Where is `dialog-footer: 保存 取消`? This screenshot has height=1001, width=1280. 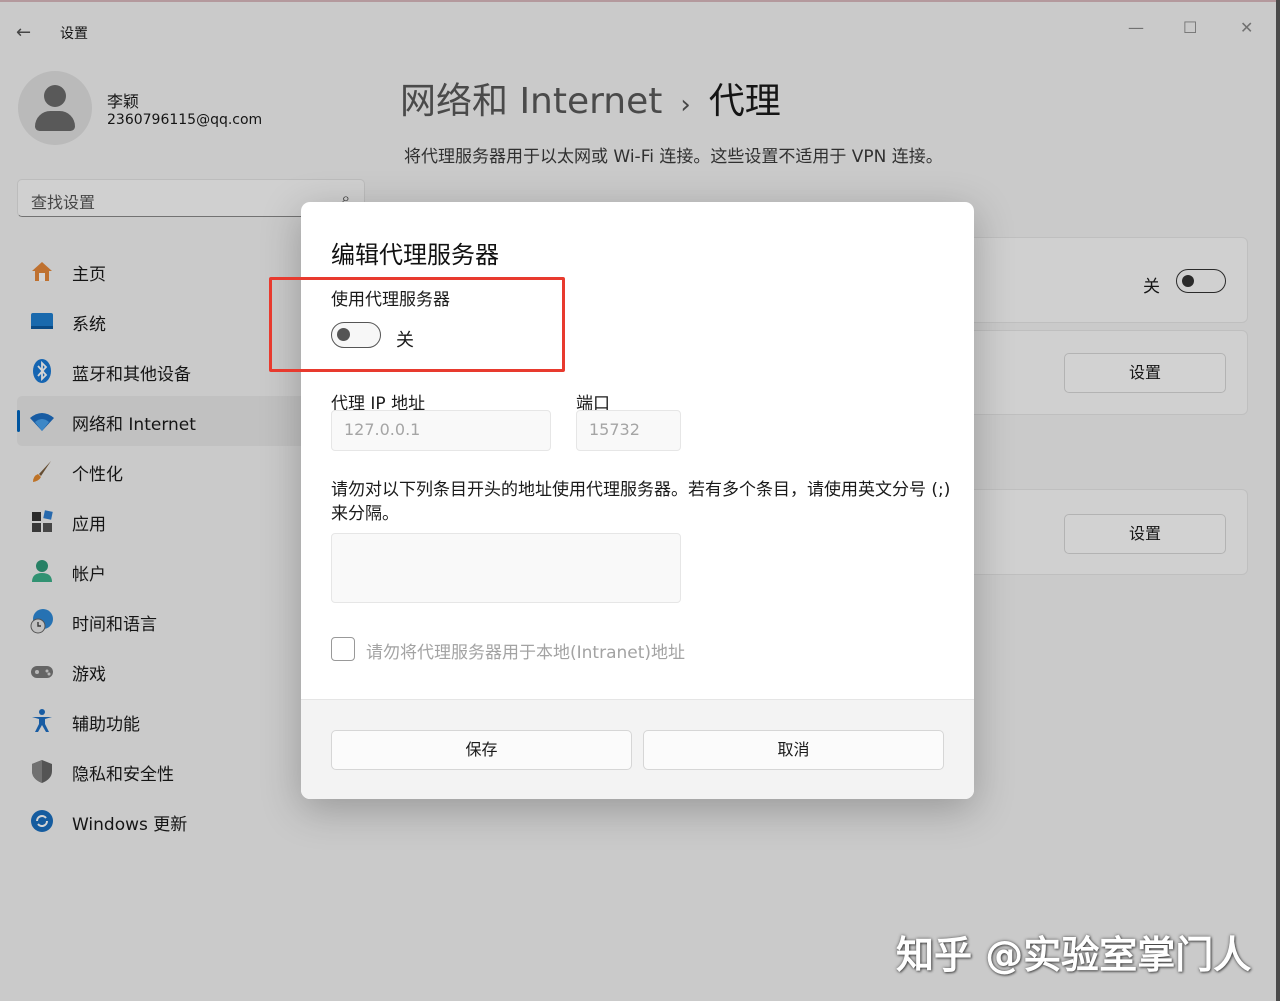 dialog-footer: 保存 取消 is located at coordinates (637, 749).